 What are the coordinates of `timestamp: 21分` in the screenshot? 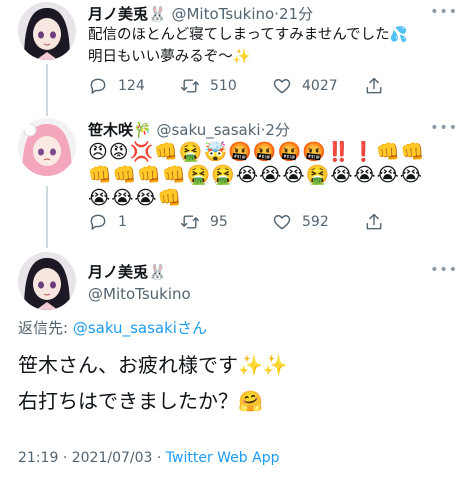 It's located at (296, 14).